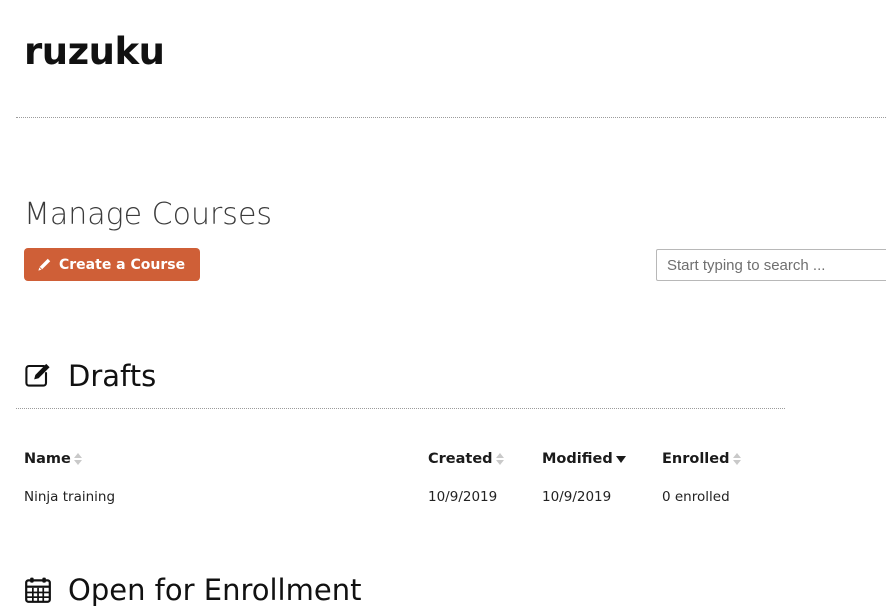  What do you see at coordinates (38, 376) in the screenshot?
I see `pencil-square-icon` at bounding box center [38, 376].